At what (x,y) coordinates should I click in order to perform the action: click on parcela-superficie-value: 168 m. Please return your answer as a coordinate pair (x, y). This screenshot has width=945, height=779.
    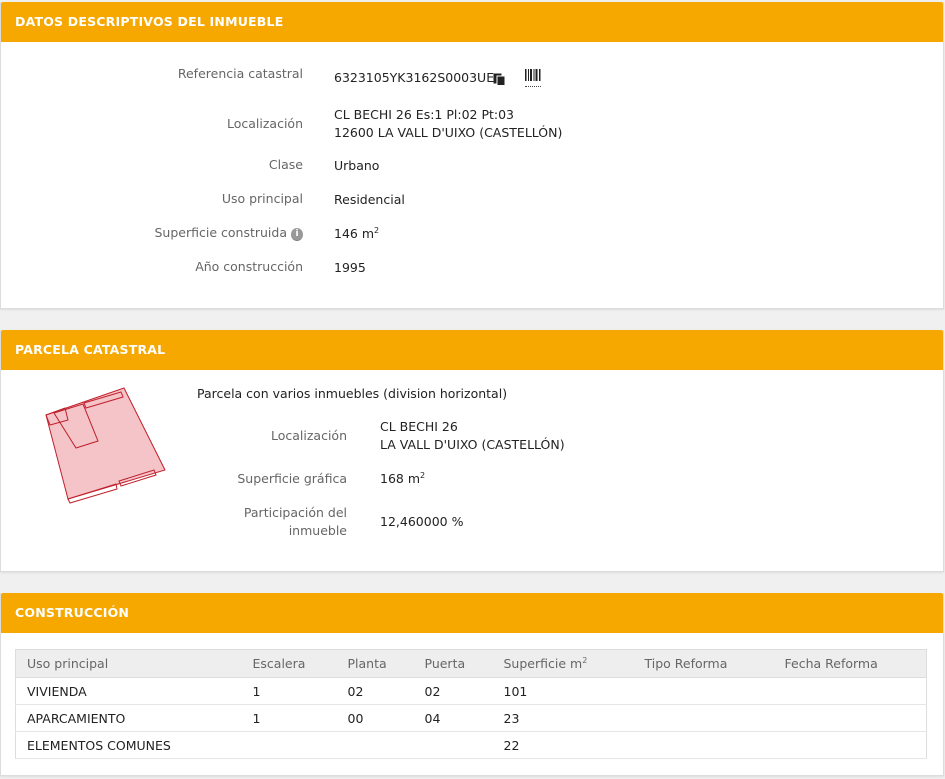
    Looking at the image, I should click on (400, 478).